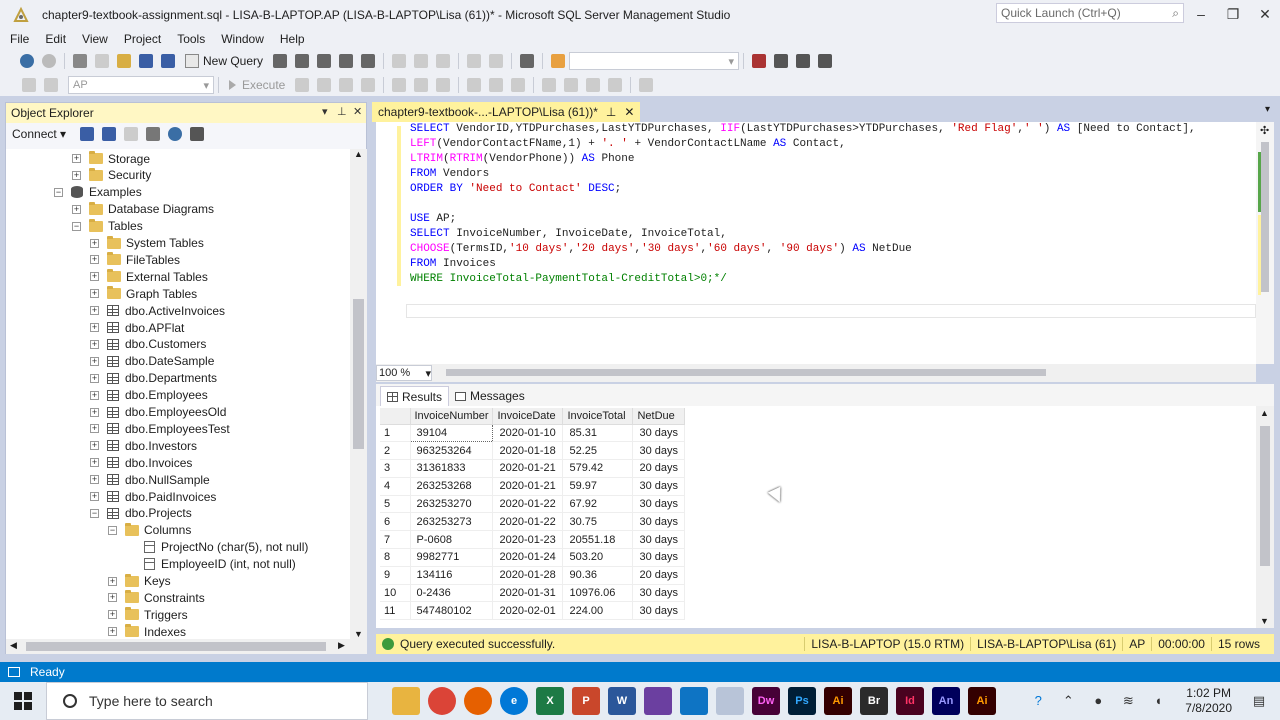 The image size is (1280, 720). Describe the element at coordinates (87, 134) in the screenshot. I see `connect-object-icon` at that location.